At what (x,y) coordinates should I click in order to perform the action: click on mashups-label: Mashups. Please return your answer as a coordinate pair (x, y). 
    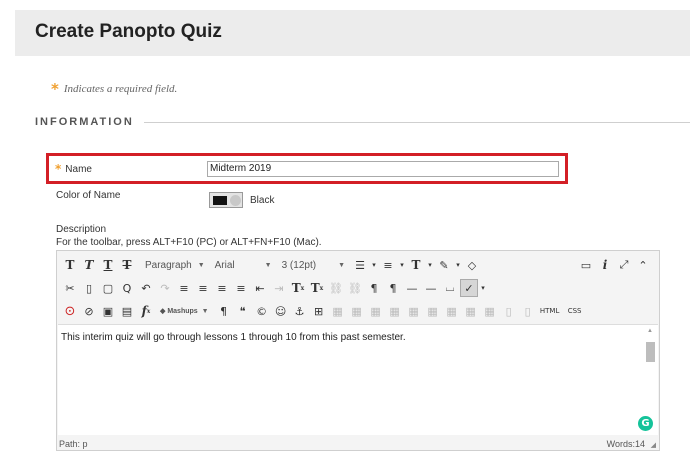
    Looking at the image, I should click on (182, 311).